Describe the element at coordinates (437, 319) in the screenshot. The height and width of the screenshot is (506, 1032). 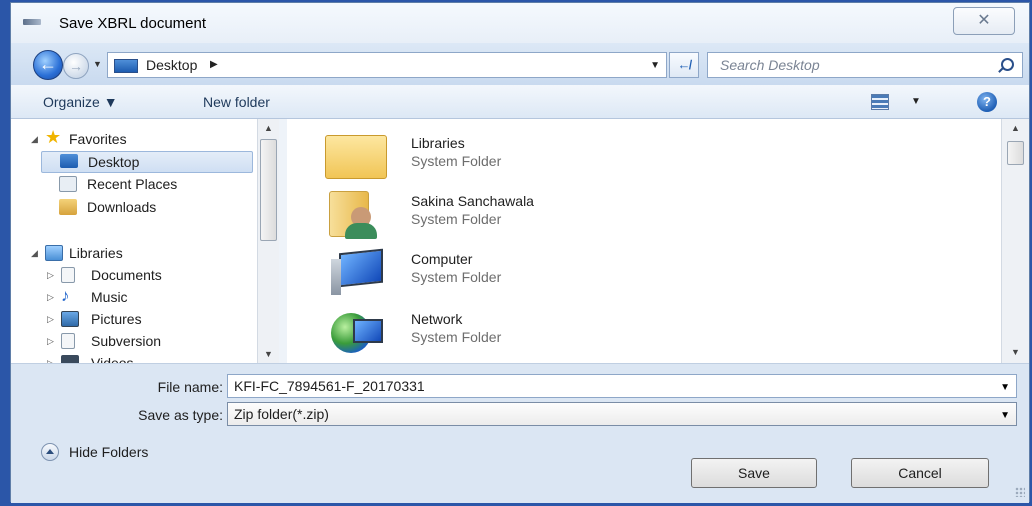
I see `file-name: Network` at that location.